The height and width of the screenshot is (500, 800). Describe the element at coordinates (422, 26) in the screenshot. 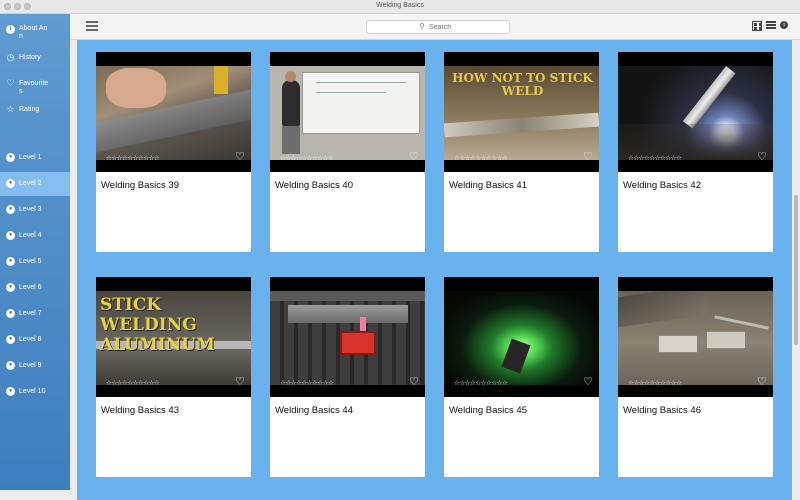

I see `search-icon: ⚲` at that location.